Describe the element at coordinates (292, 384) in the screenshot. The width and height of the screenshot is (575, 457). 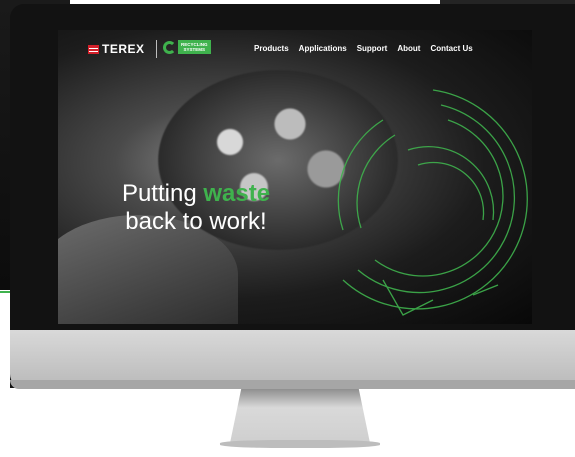
I see `monitor-chin-edge` at that location.